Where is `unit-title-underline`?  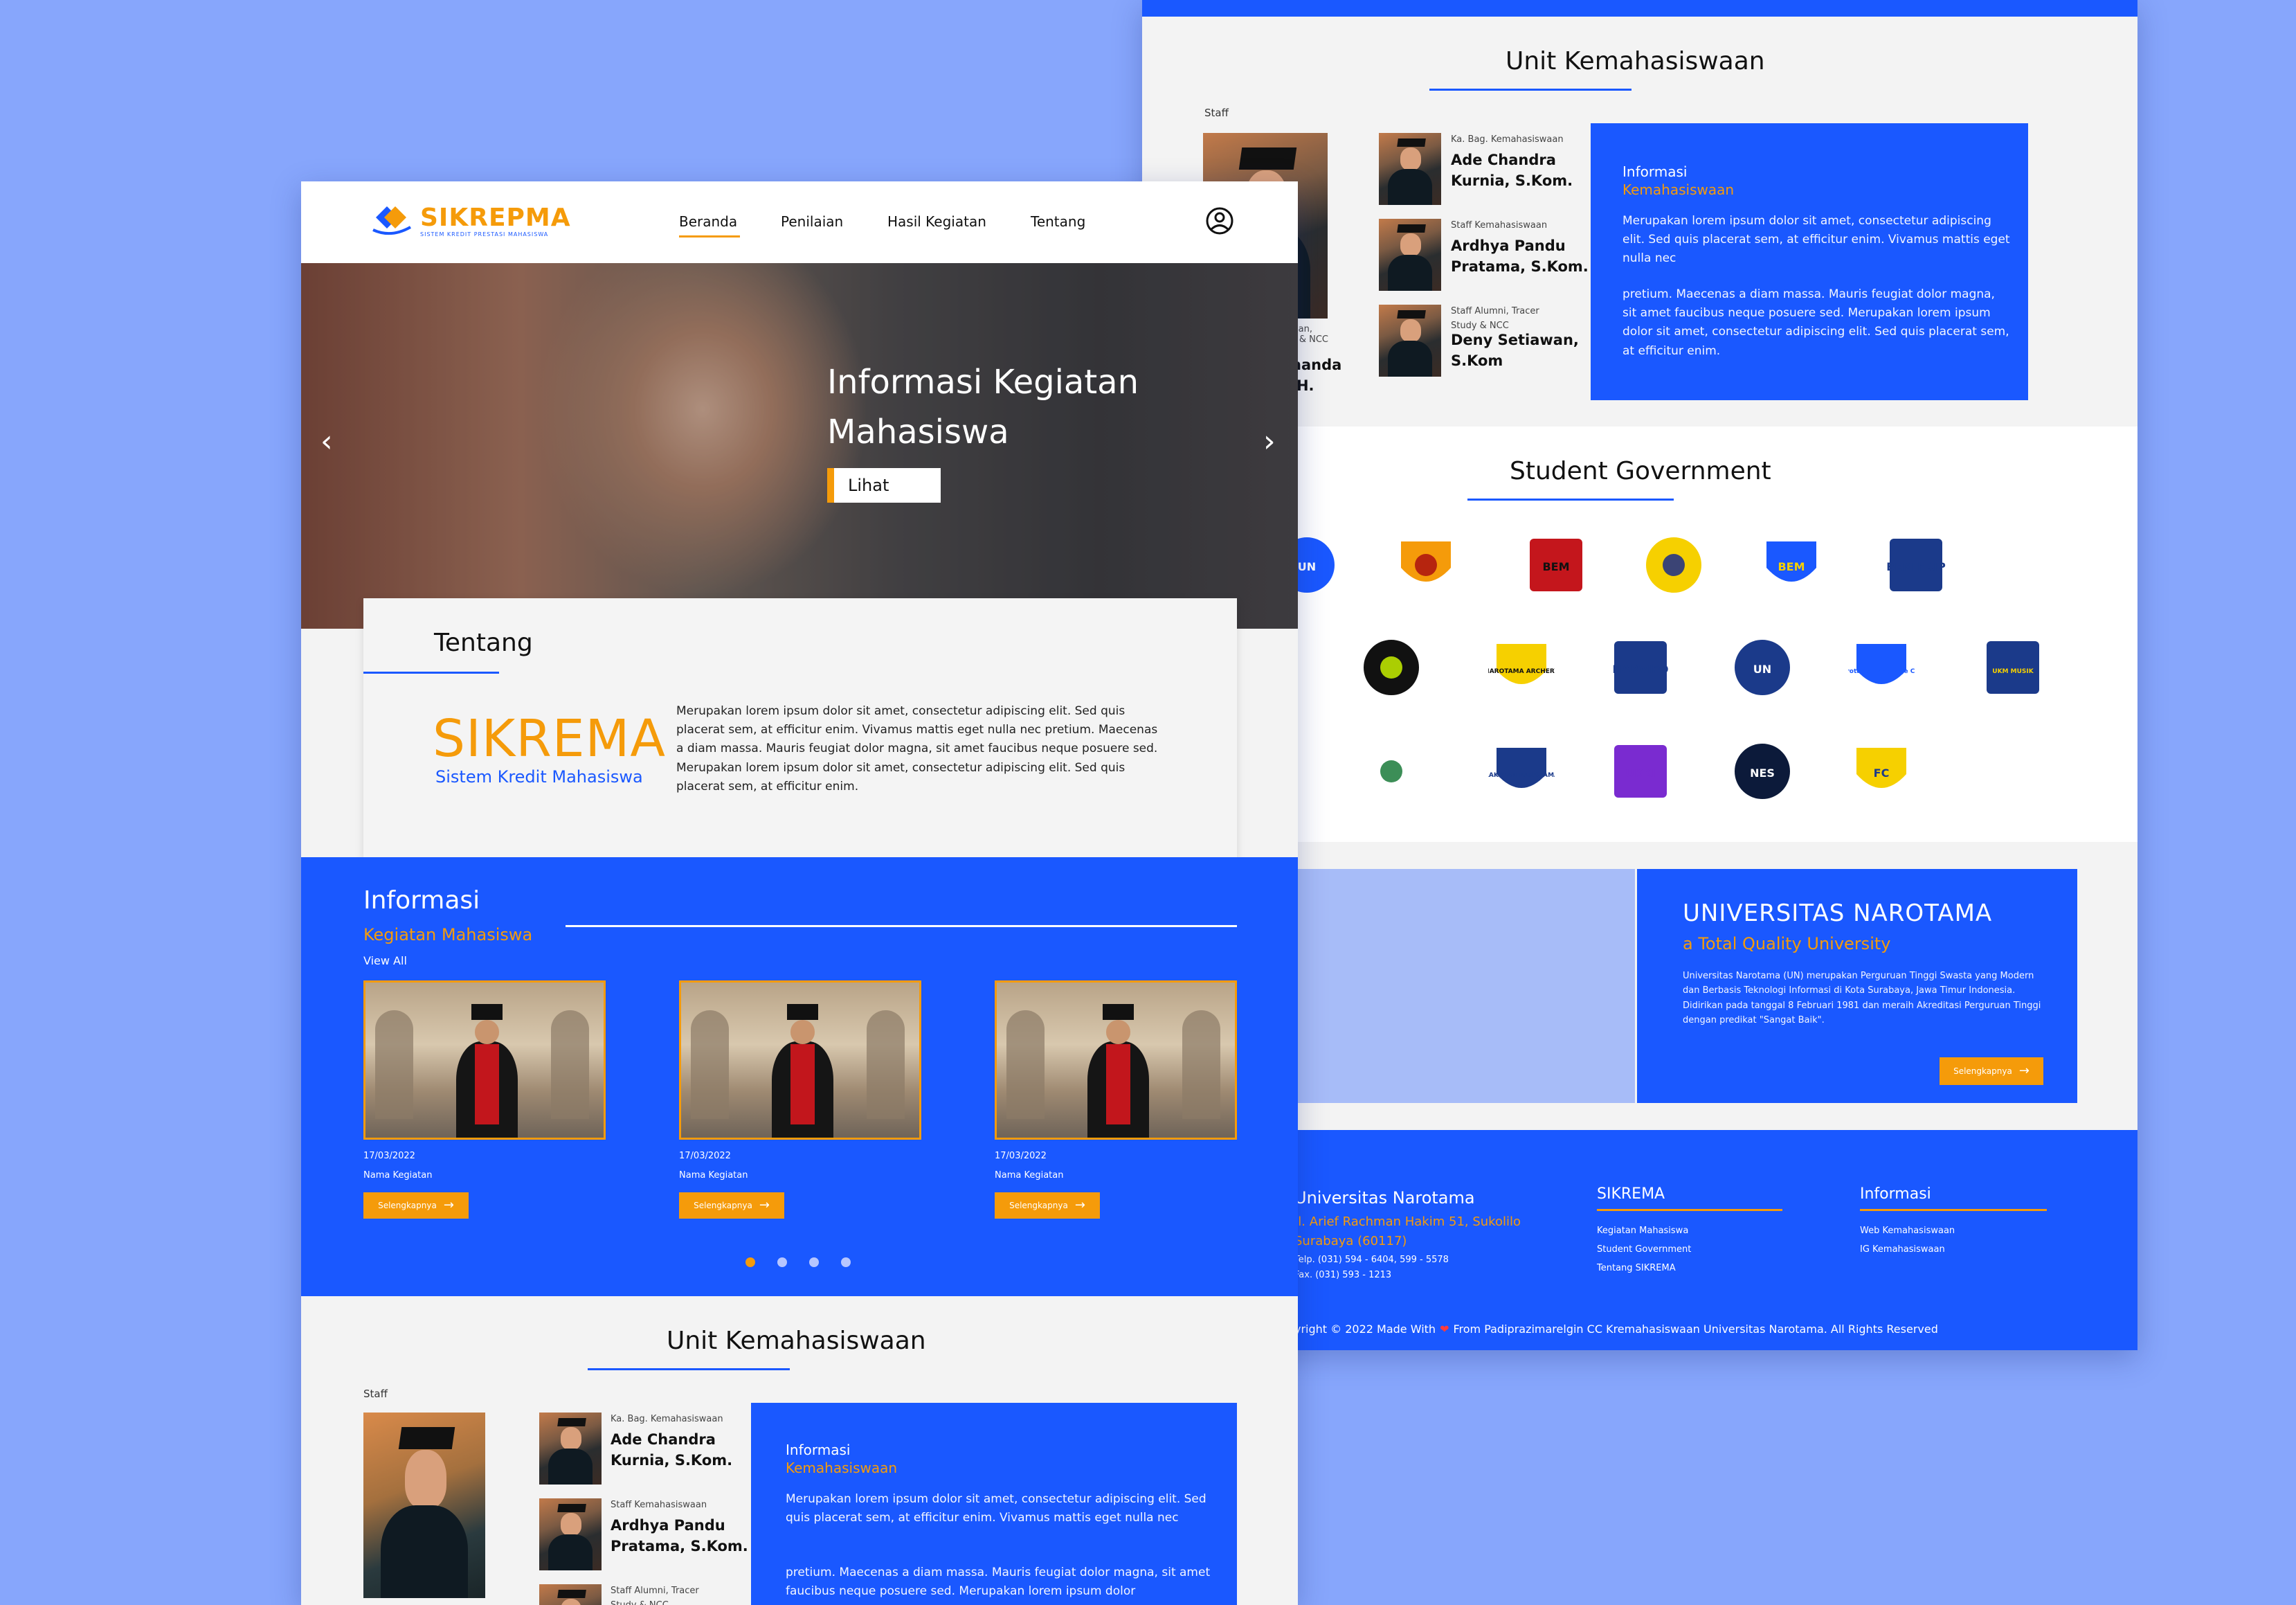
unit-title-underline is located at coordinates (1530, 90).